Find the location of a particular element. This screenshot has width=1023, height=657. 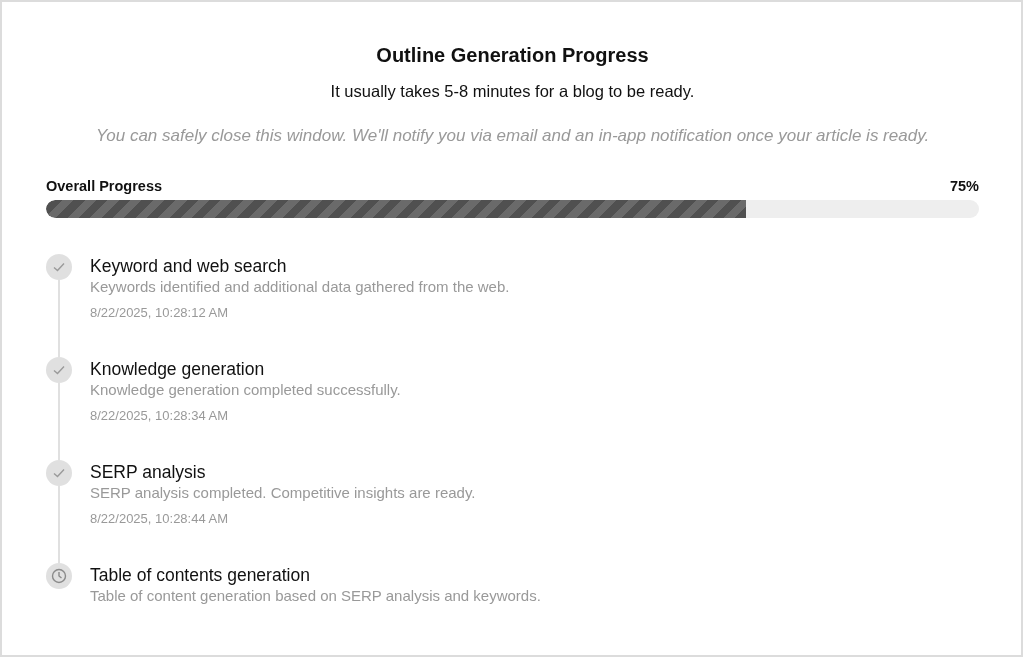

progress-percent: 75% is located at coordinates (964, 186).